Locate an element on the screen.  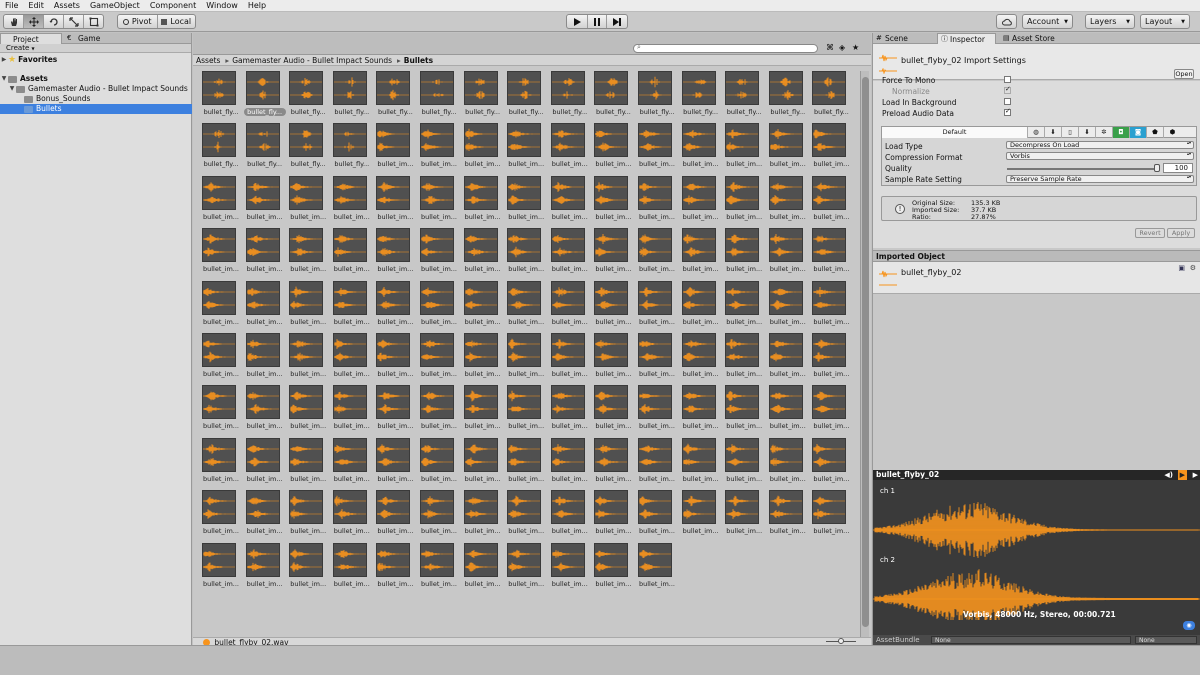
sample-rate-dropdown: Preserve Sample Rate is located at coordinates (1100, 179).